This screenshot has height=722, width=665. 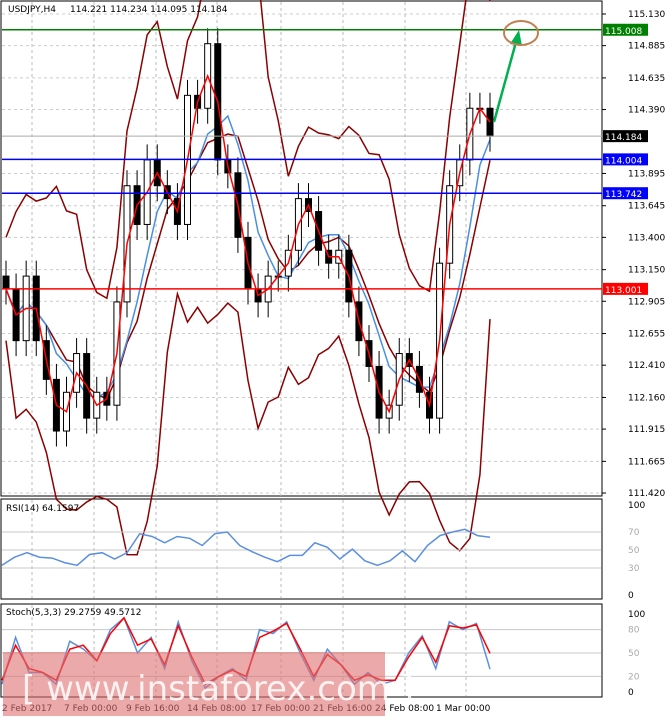 I want to click on watermark-logo: [ www.instaforex.com ], so click(x=208, y=684).